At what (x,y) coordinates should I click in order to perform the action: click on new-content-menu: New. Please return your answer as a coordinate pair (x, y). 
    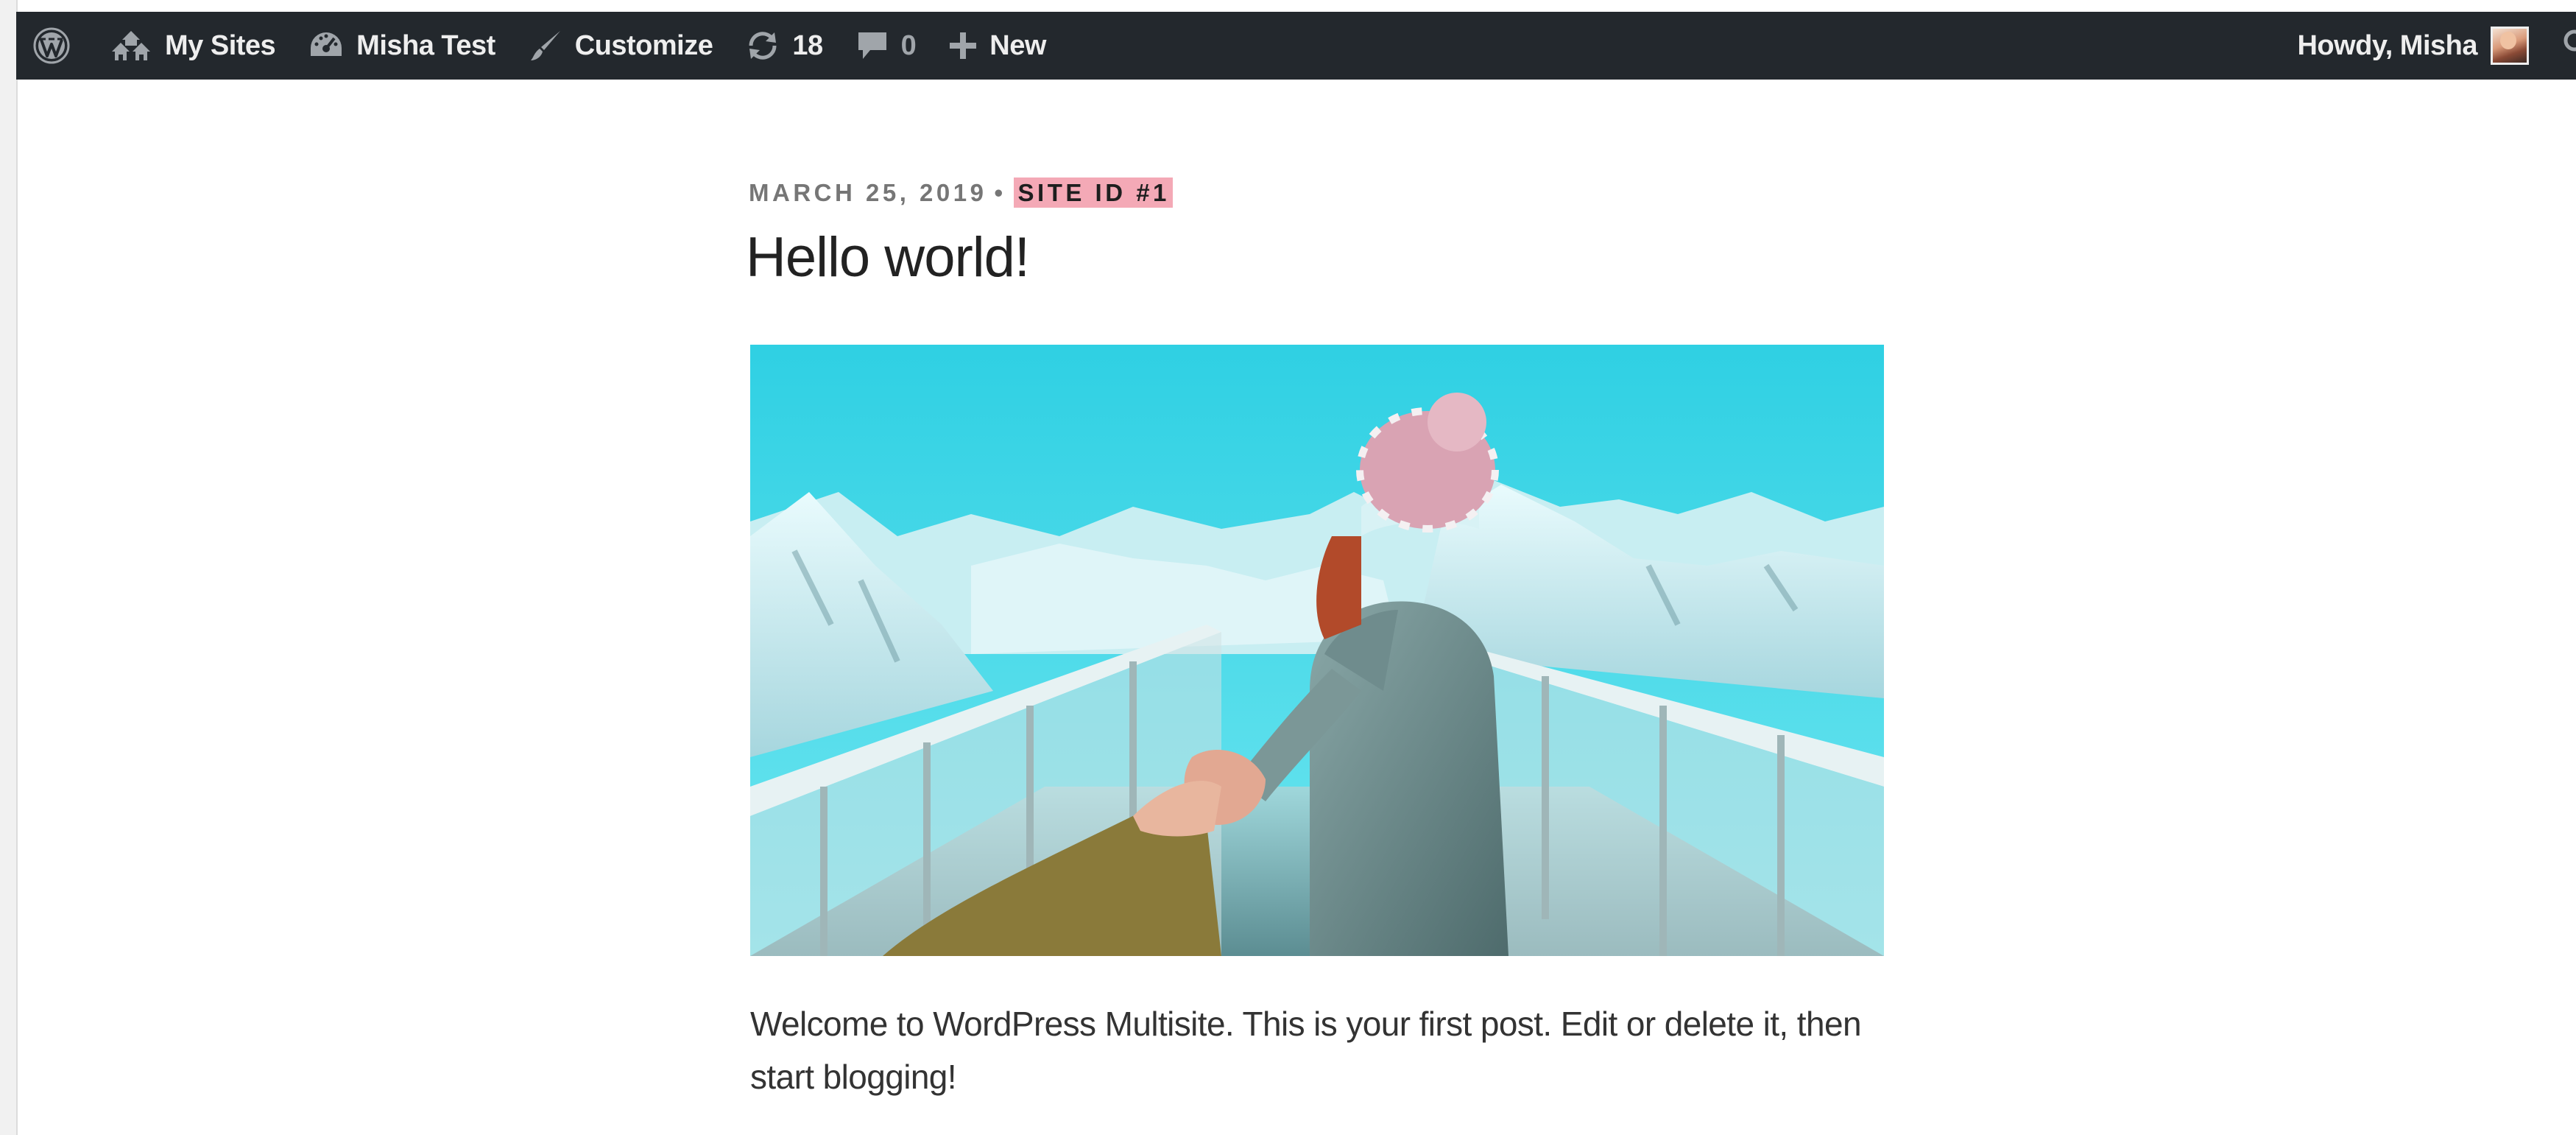
    Looking at the image, I should click on (997, 46).